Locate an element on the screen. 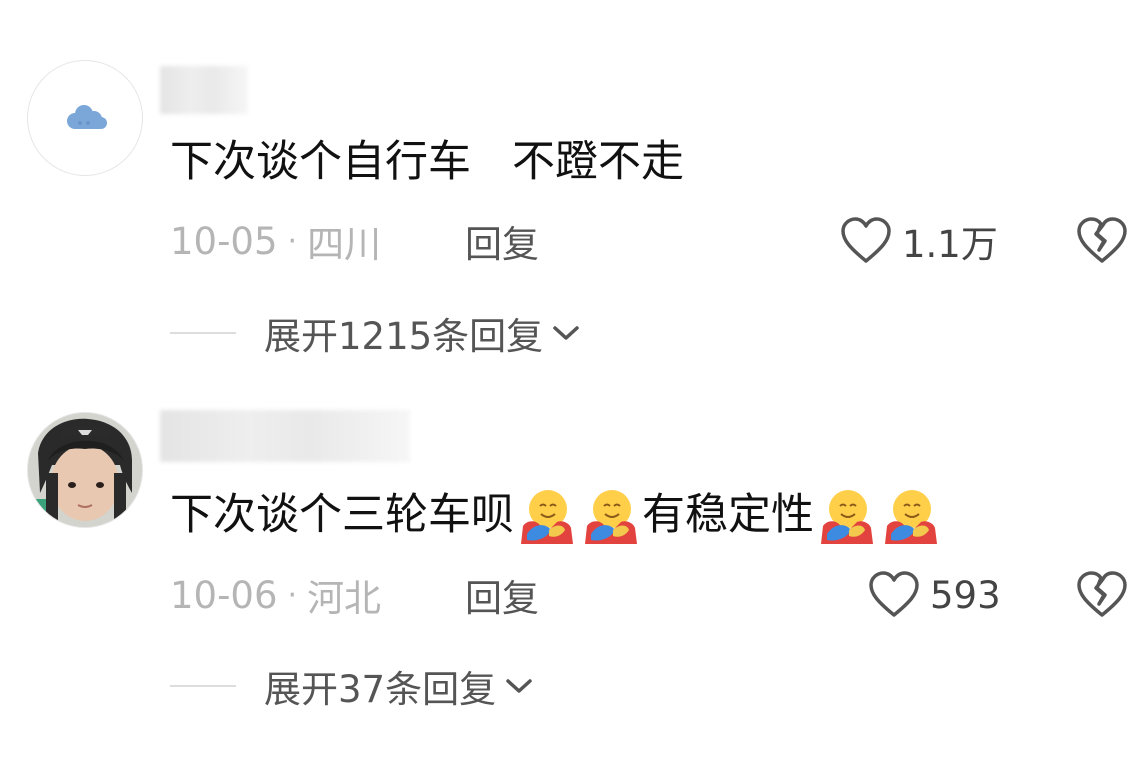  like-button: 1.1万 is located at coordinates (919, 241).